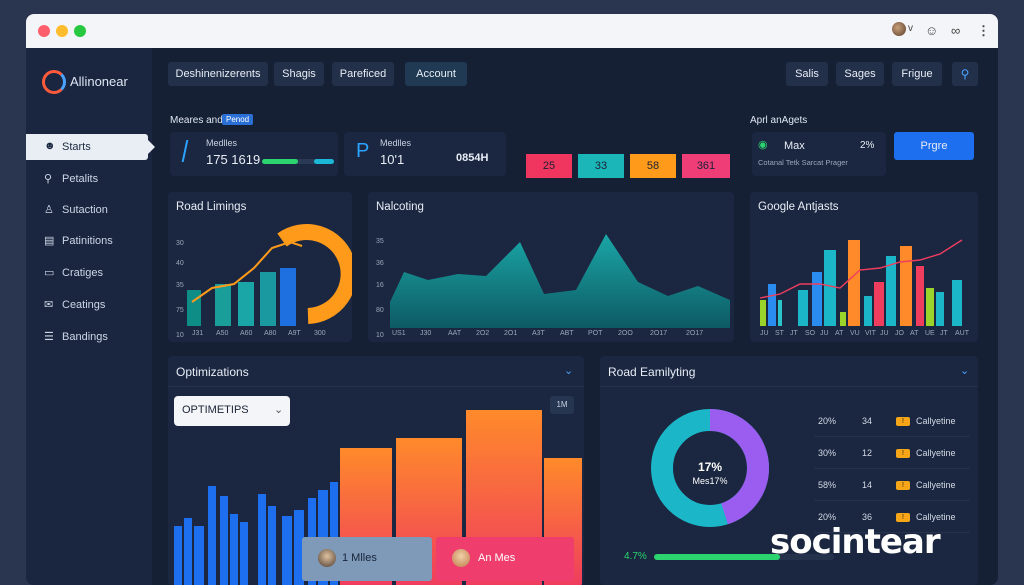 This screenshot has height=585, width=1024. Describe the element at coordinates (80, 179) in the screenshot. I see `sidebar-item-label: Petalits` at that location.